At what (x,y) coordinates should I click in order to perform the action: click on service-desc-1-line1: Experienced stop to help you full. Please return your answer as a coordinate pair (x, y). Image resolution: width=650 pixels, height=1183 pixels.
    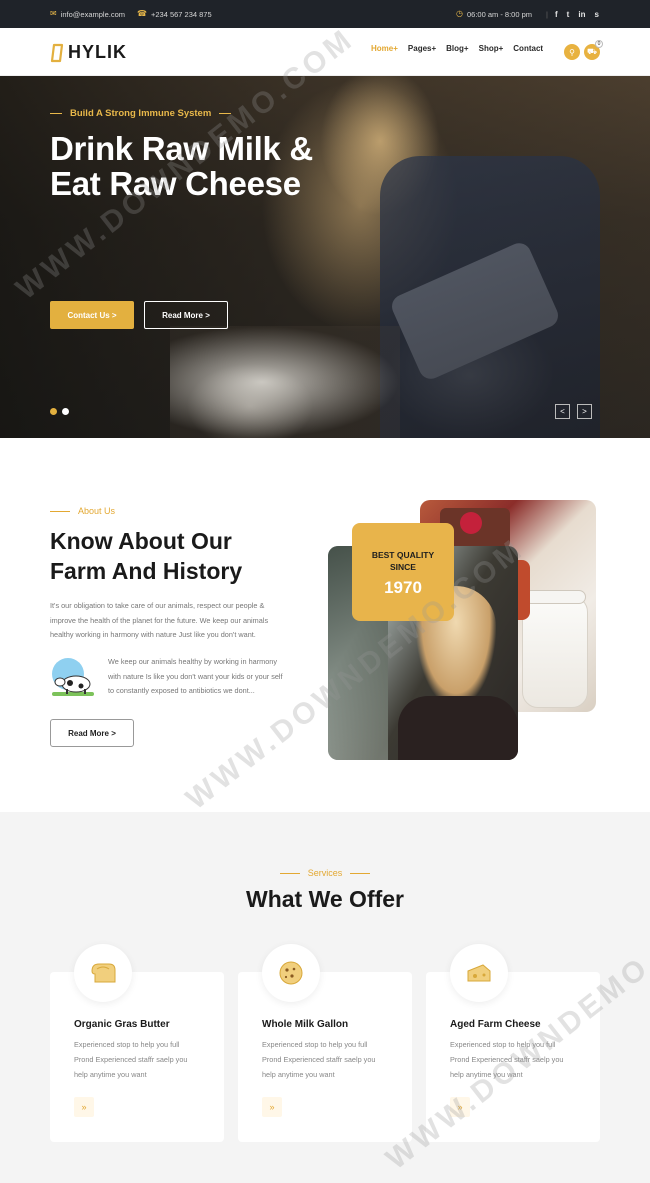
    Looking at the image, I should click on (127, 1044).